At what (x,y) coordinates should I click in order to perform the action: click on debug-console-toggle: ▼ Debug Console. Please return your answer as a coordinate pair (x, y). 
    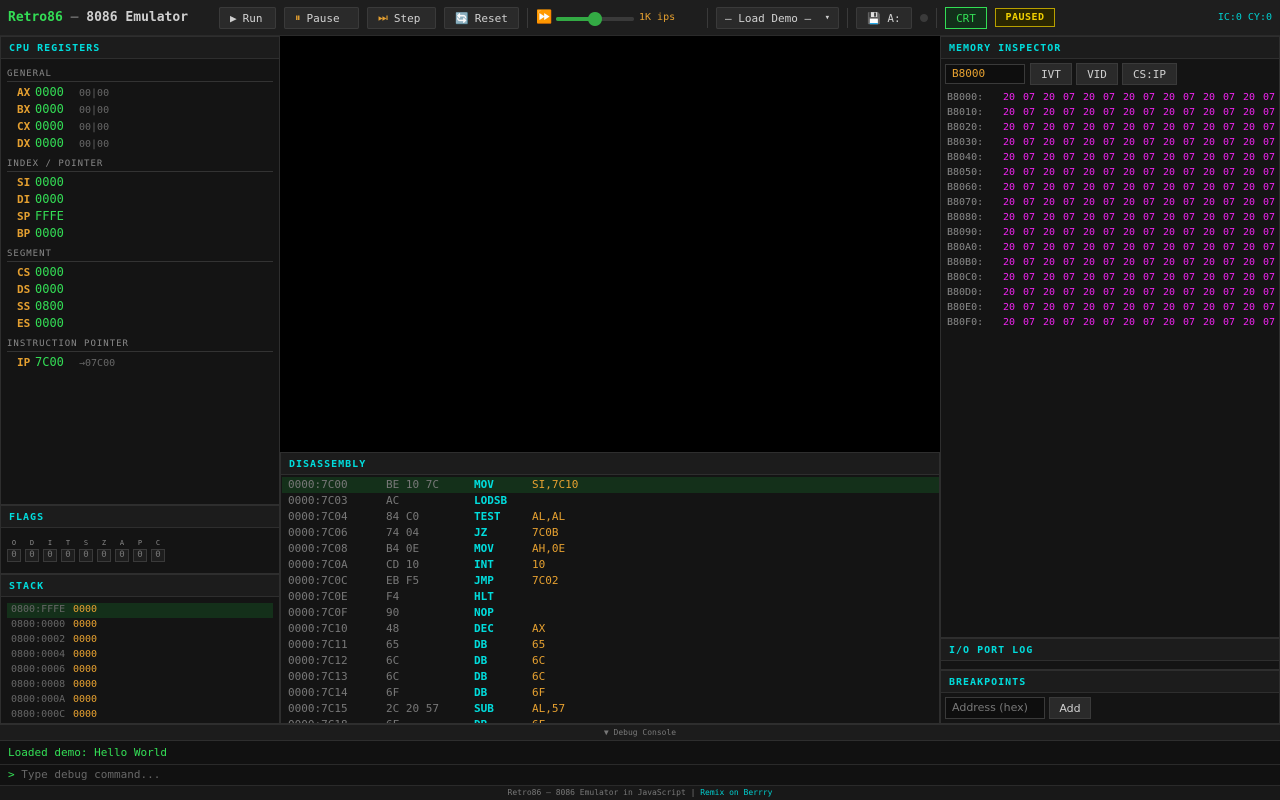
    Looking at the image, I should click on (640, 732).